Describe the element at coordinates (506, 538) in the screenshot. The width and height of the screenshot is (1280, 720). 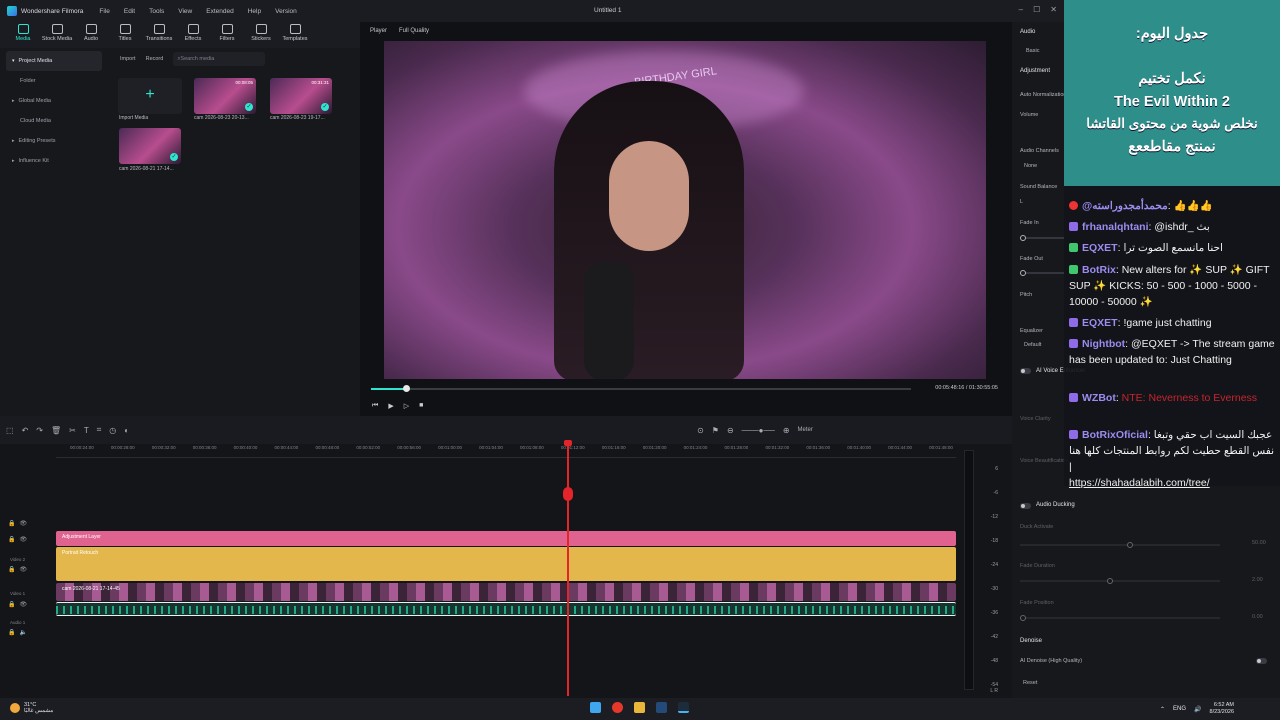
I see `adjustment-layer-clip: Adjustment Layer` at that location.